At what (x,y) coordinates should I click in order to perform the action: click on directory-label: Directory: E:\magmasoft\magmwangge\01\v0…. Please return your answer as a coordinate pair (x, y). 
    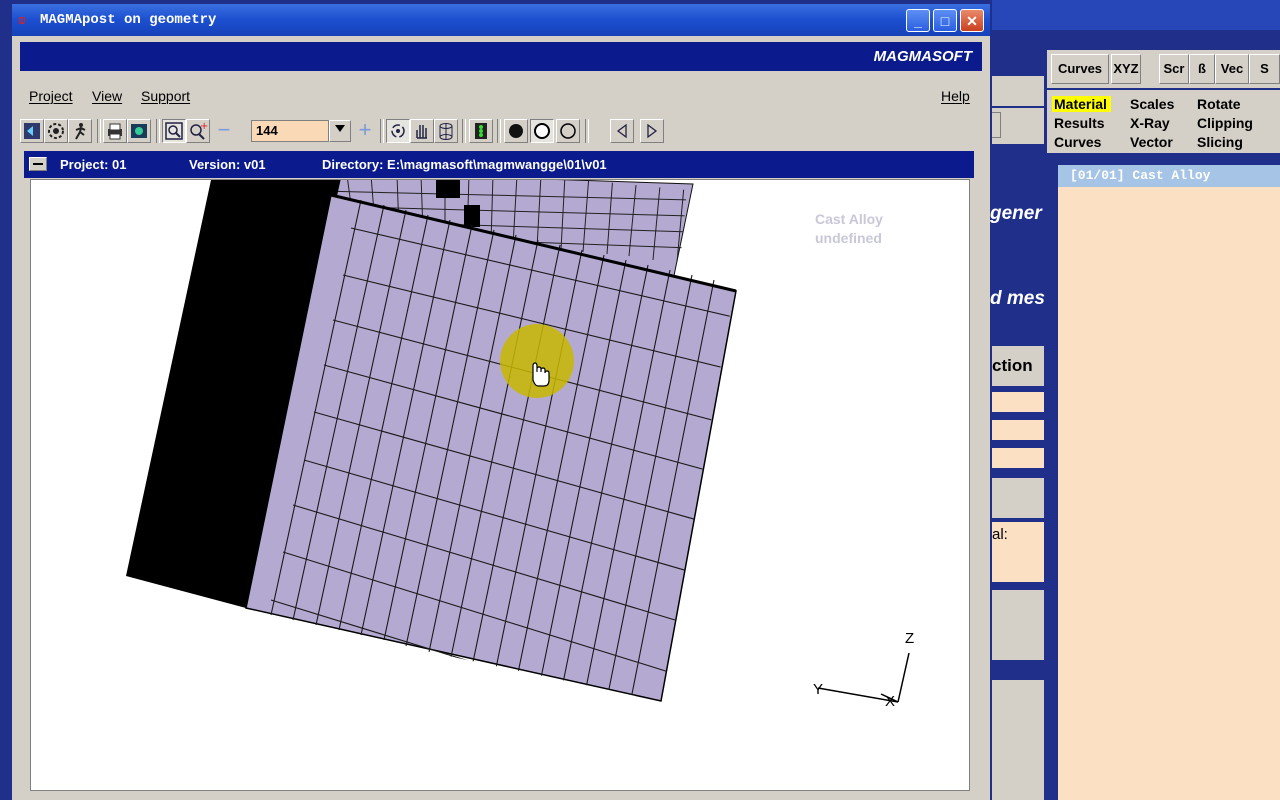
    Looking at the image, I should click on (464, 164).